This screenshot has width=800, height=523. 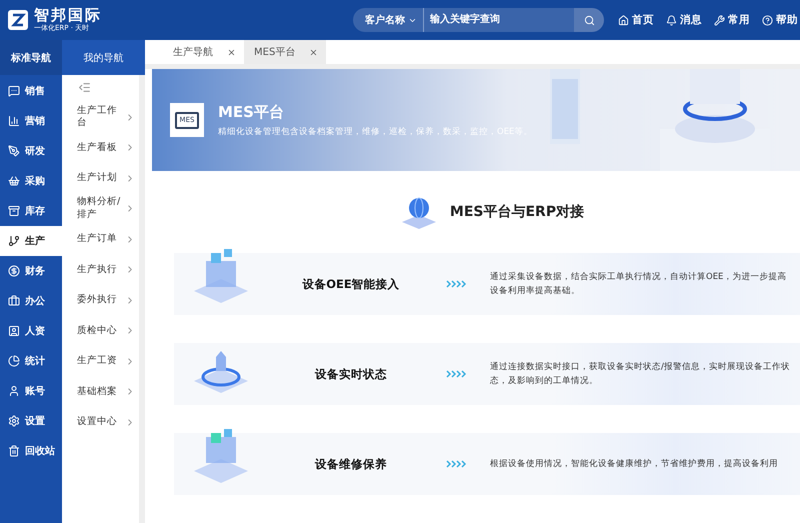 What do you see at coordinates (14, 271) in the screenshot?
I see `coin-icon` at bounding box center [14, 271].